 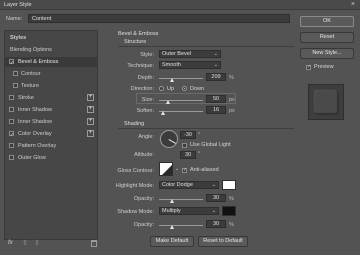 I want to click on reset-to-default-button: Reset to Default, so click(x=223, y=241).